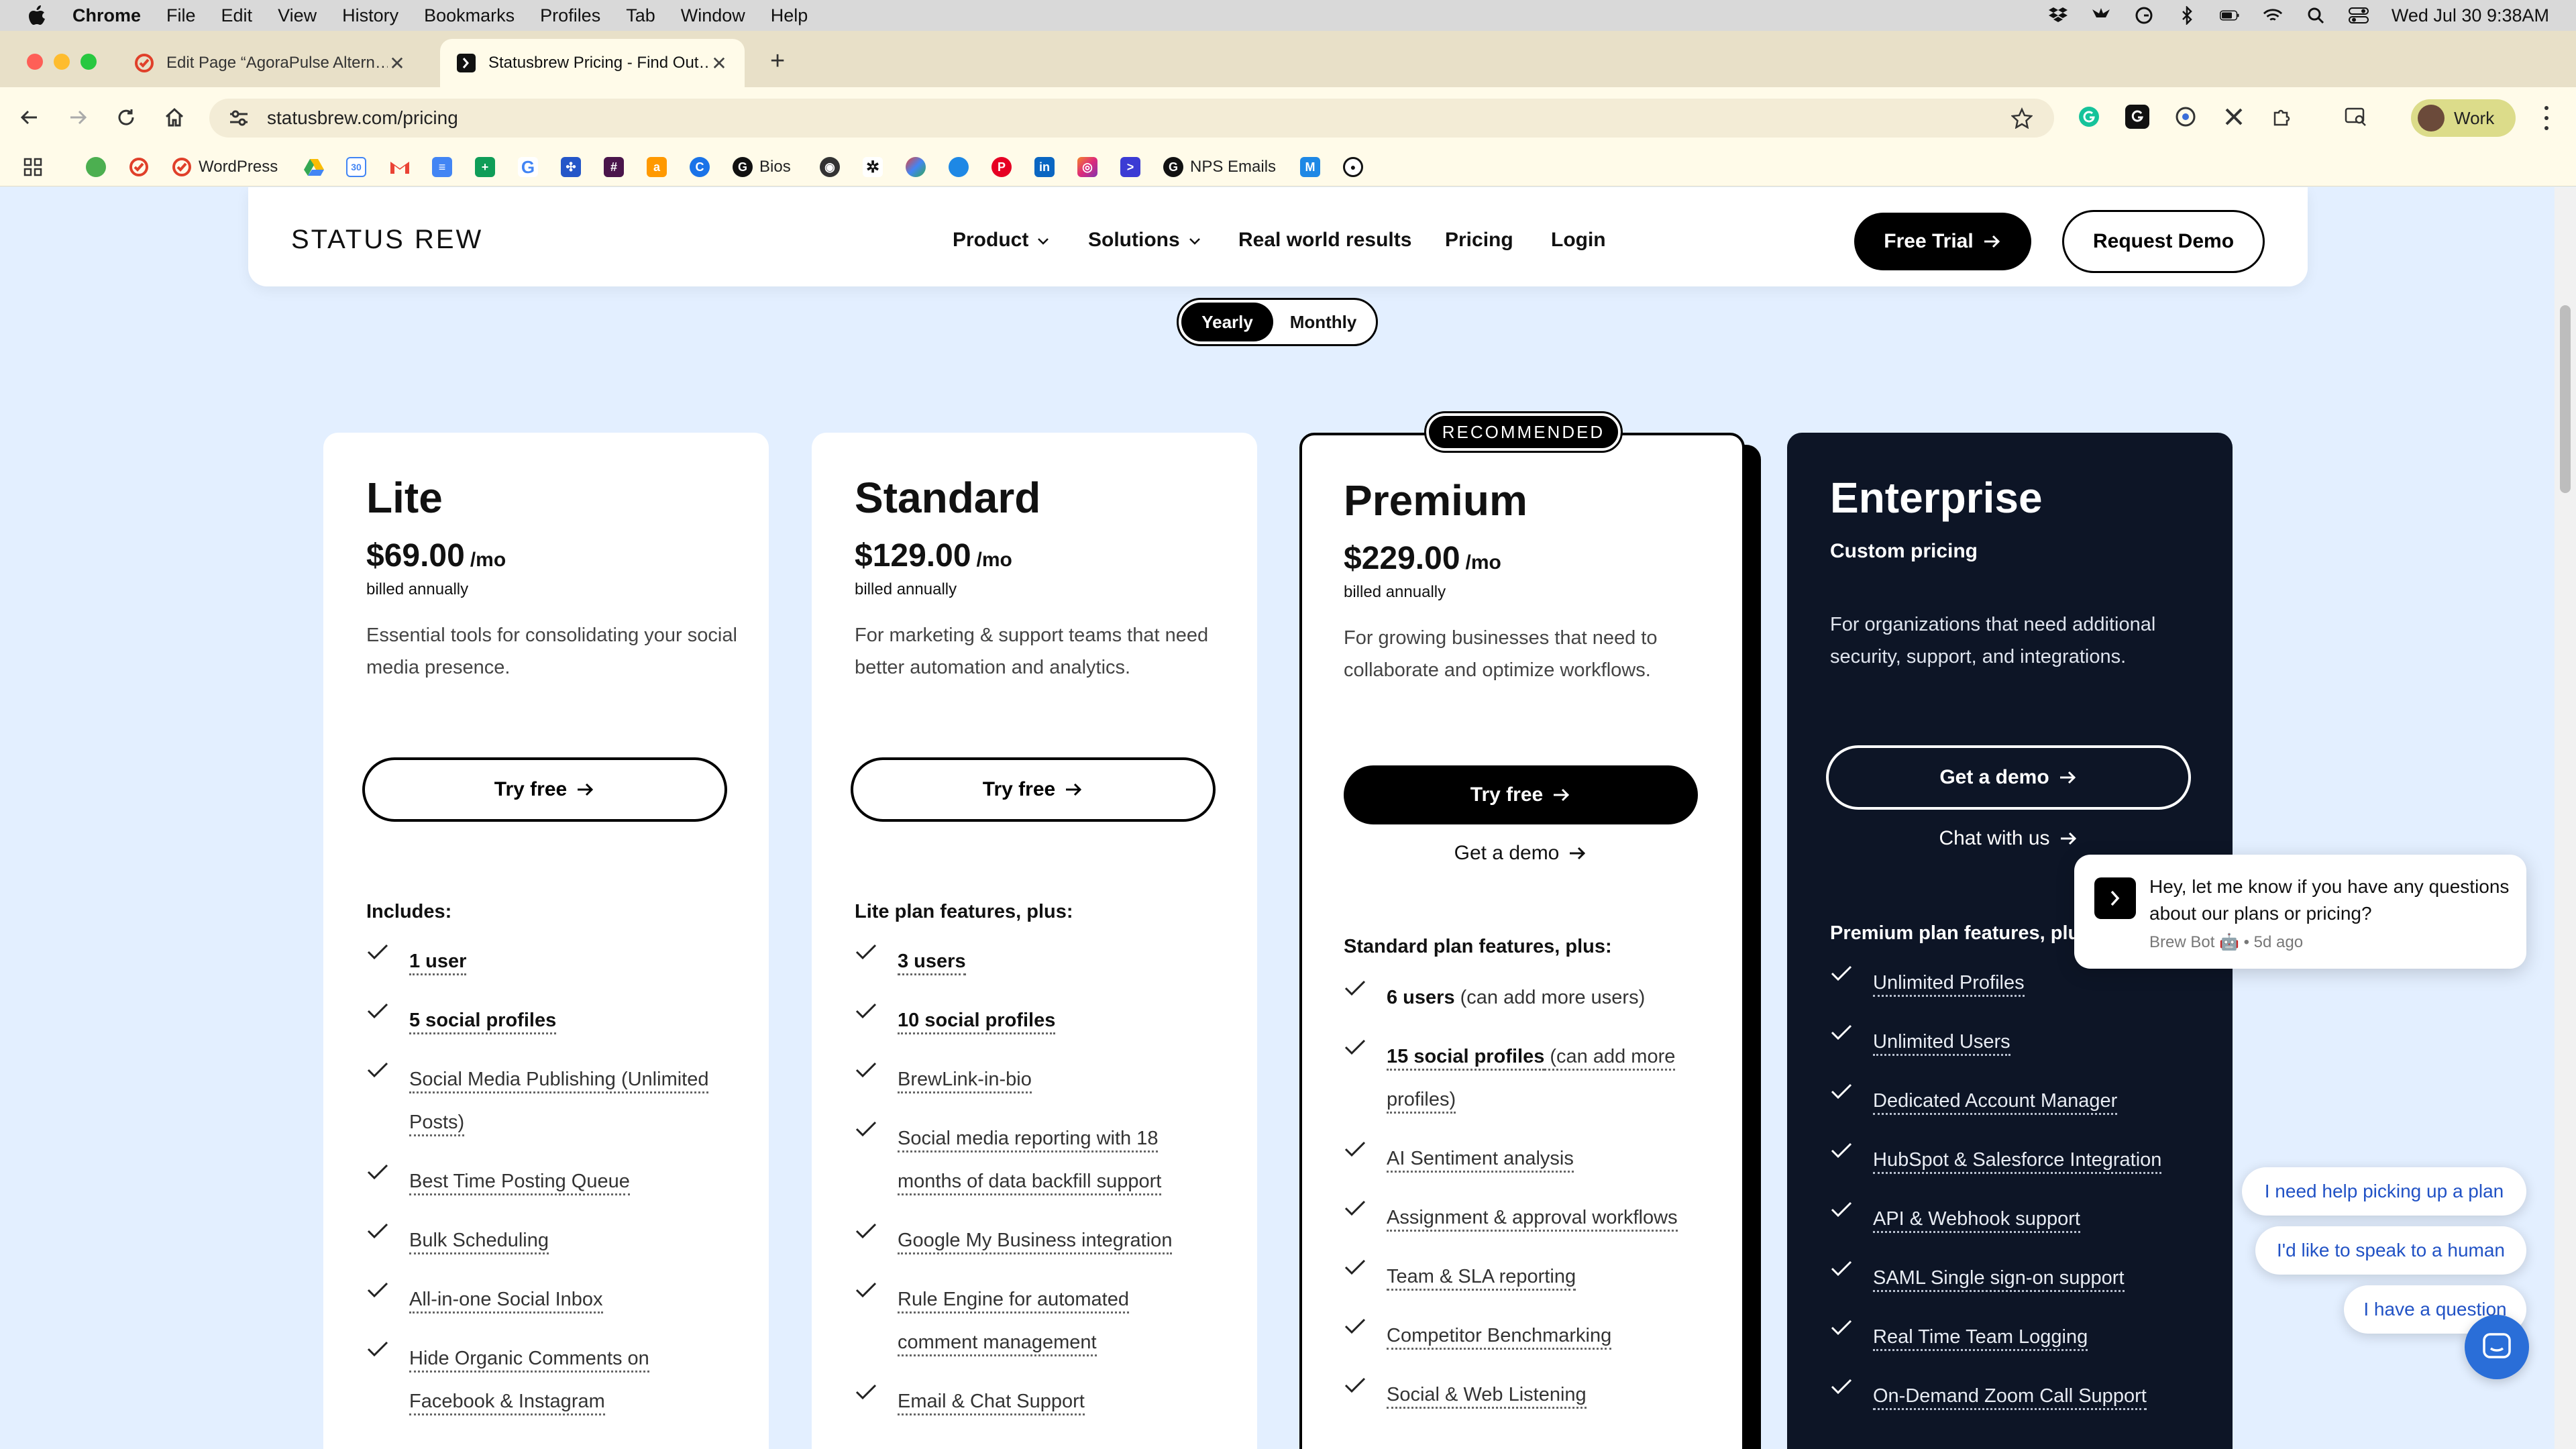  What do you see at coordinates (2463, 118) in the screenshot?
I see `profile-chip: Work` at bounding box center [2463, 118].